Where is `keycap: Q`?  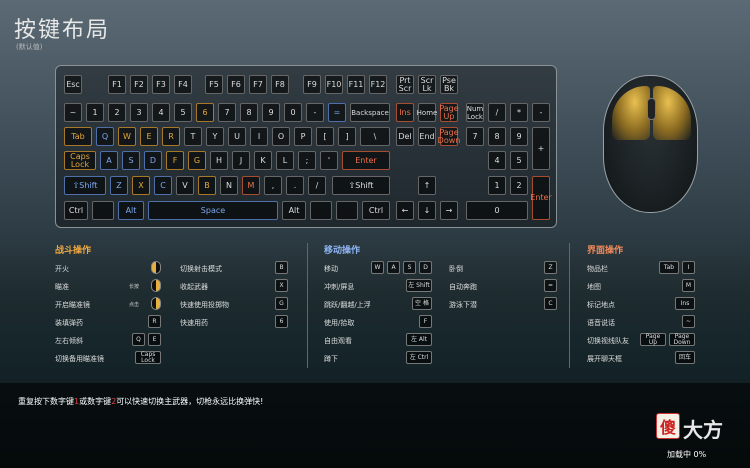
keycap: Q is located at coordinates (138, 339).